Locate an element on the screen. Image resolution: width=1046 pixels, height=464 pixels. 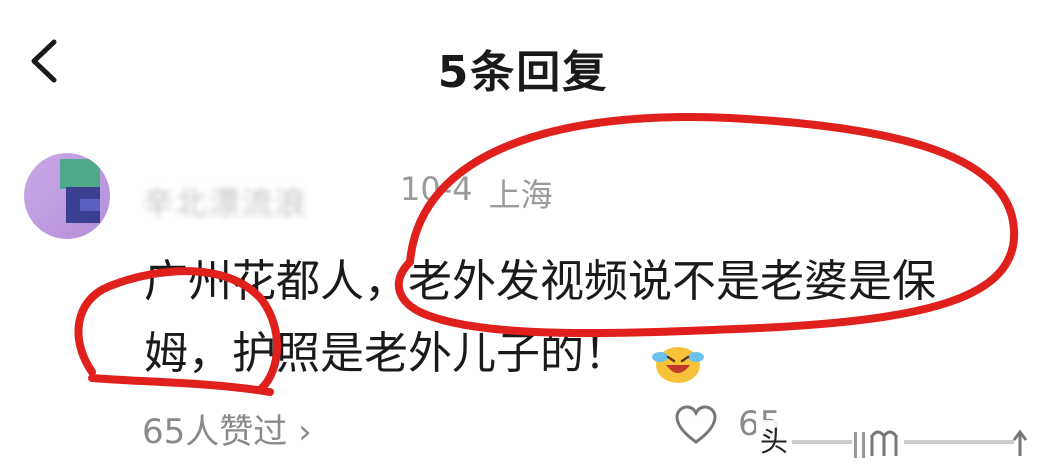
avatar is located at coordinates (67, 196).